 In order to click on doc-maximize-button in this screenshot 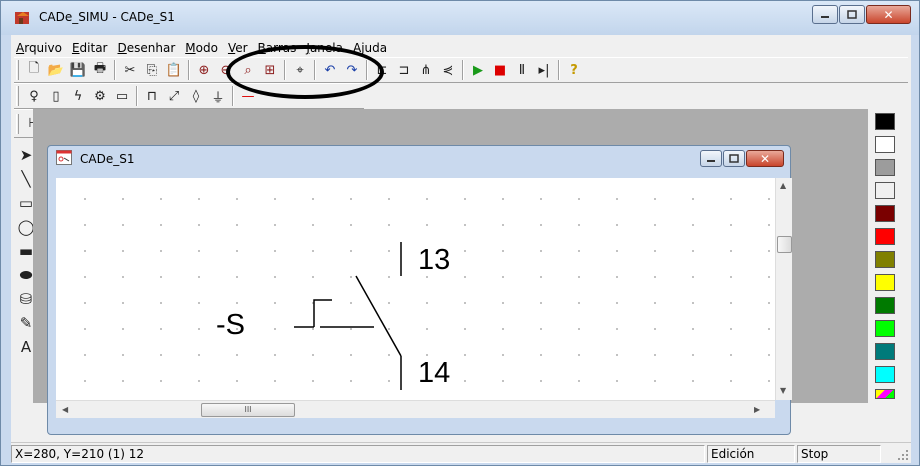, I will do `click(734, 158)`.